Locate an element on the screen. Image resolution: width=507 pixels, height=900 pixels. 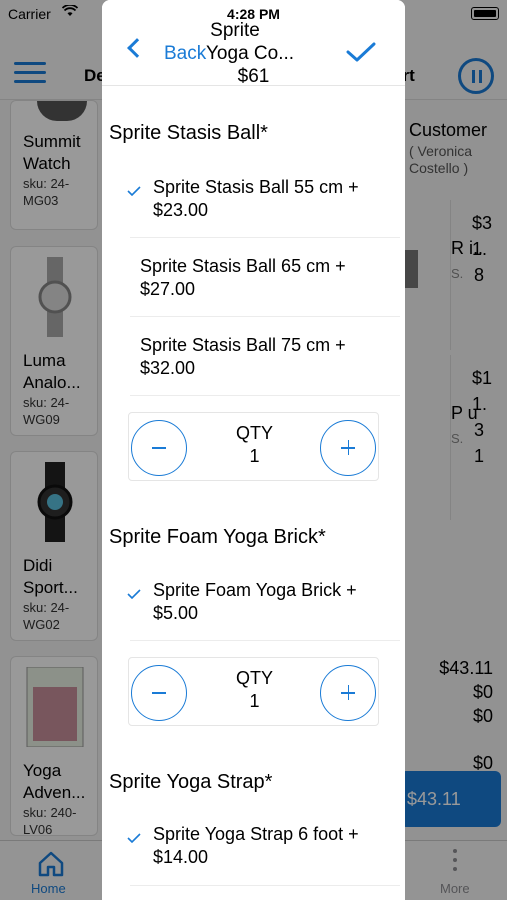
back-chevron-icon is located at coordinates (137, 48).